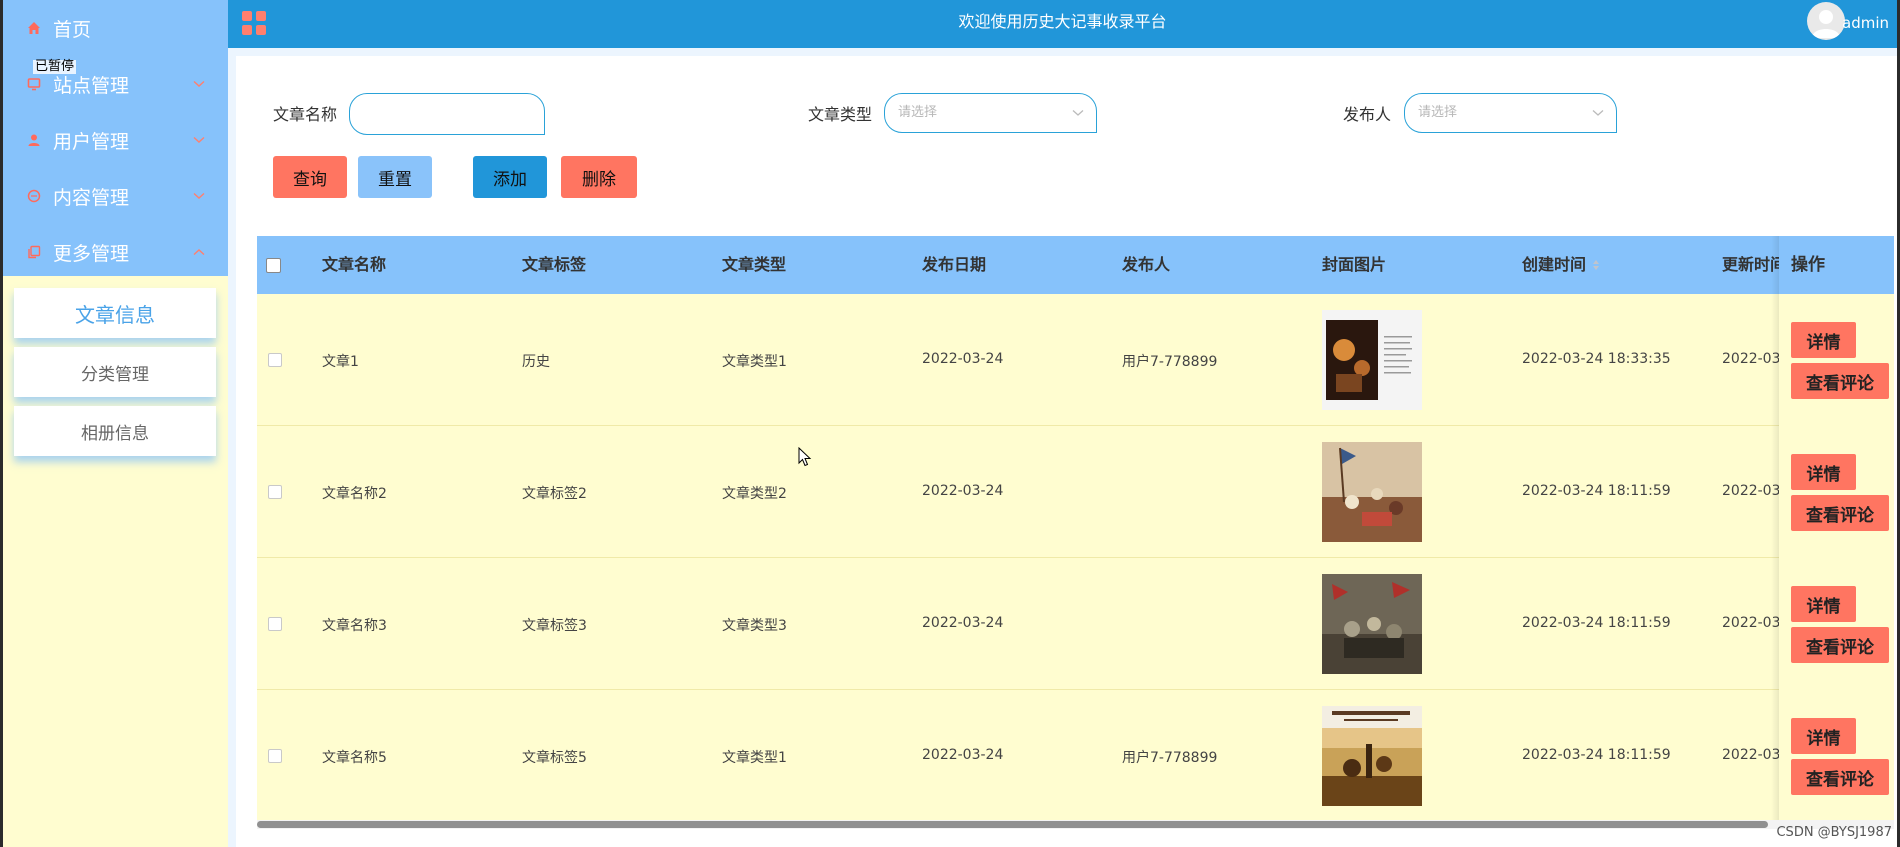 The height and width of the screenshot is (847, 1900). I want to click on cell-created: 2022-03-24 18:33:35, so click(1596, 359).